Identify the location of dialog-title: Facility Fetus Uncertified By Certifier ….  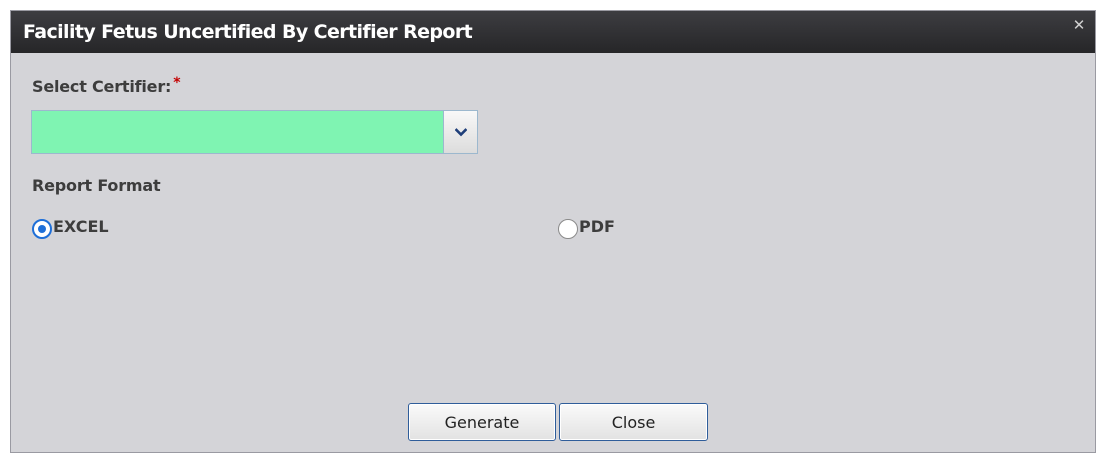
(248, 32).